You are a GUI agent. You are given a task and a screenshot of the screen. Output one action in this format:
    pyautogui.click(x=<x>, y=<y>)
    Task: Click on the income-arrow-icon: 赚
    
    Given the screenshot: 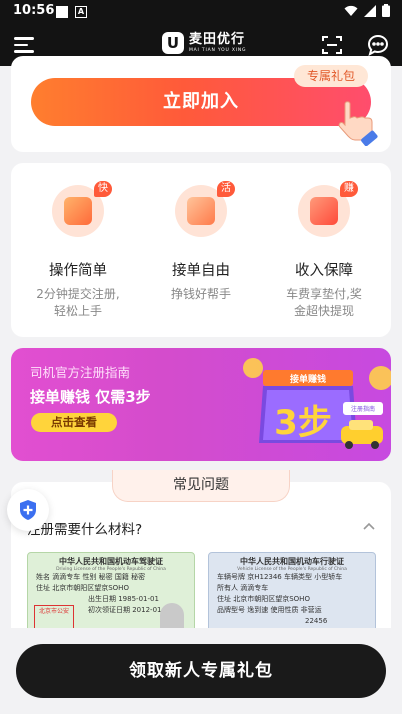 What is the action you would take?
    pyautogui.click(x=328, y=209)
    